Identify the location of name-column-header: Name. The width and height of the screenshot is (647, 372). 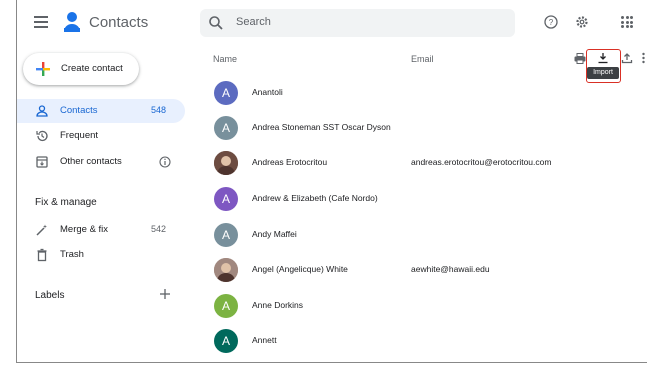
(225, 59).